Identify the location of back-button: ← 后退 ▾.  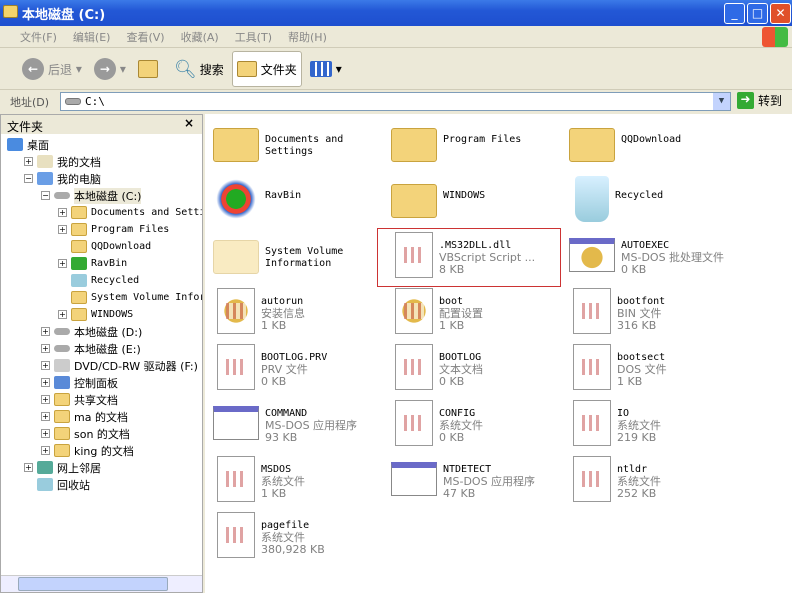
(52, 69).